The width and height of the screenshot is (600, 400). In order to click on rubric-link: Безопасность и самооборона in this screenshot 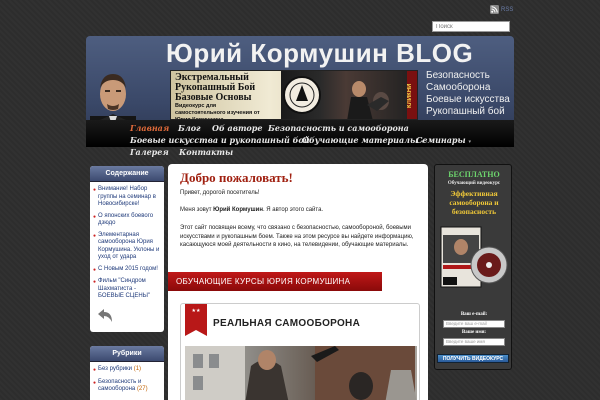, I will do `click(119, 386)`.